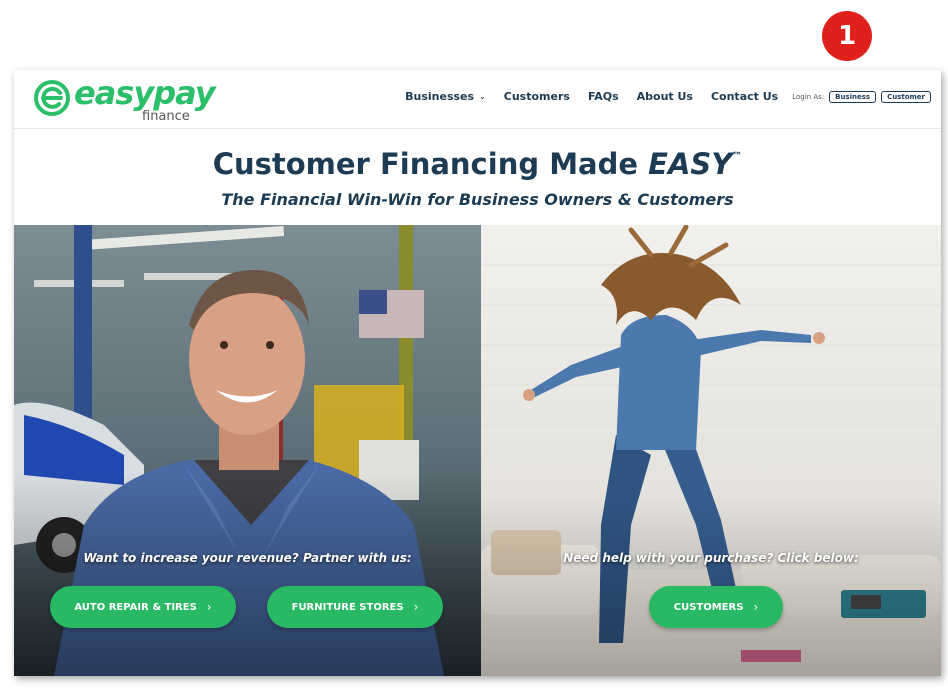 The height and width of the screenshot is (688, 948). What do you see at coordinates (347, 607) in the screenshot?
I see `furniture-stores-label: FURNITURE STORES` at bounding box center [347, 607].